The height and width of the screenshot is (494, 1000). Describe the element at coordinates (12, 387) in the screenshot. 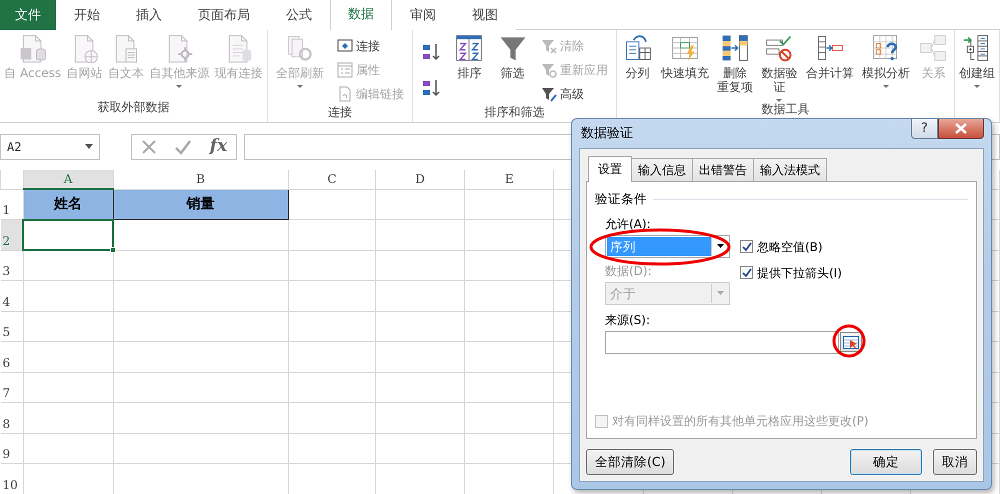

I see `row-header: 7` at that location.